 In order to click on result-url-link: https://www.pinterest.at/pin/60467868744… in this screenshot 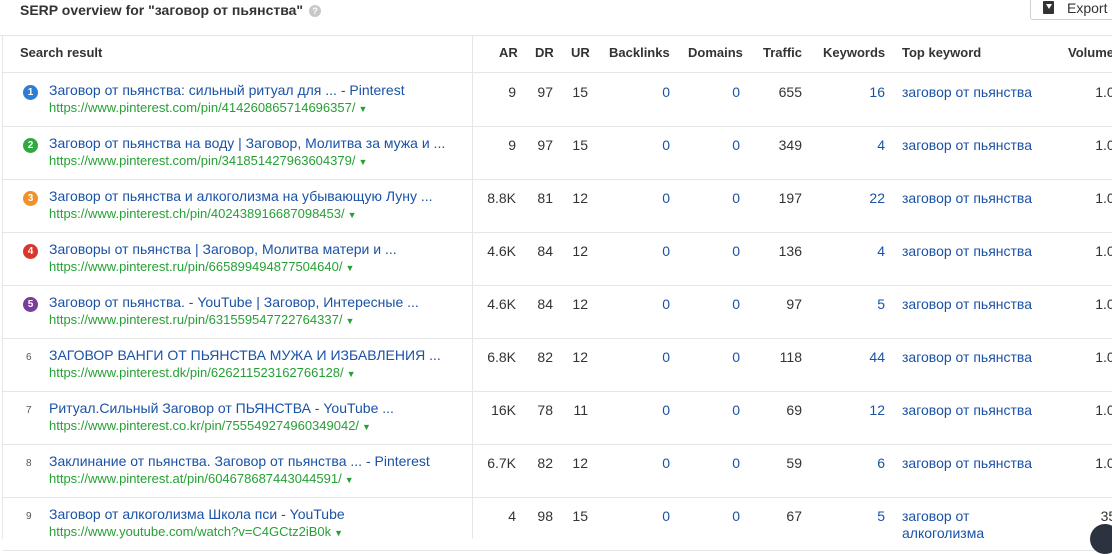, I will do `click(201, 478)`.